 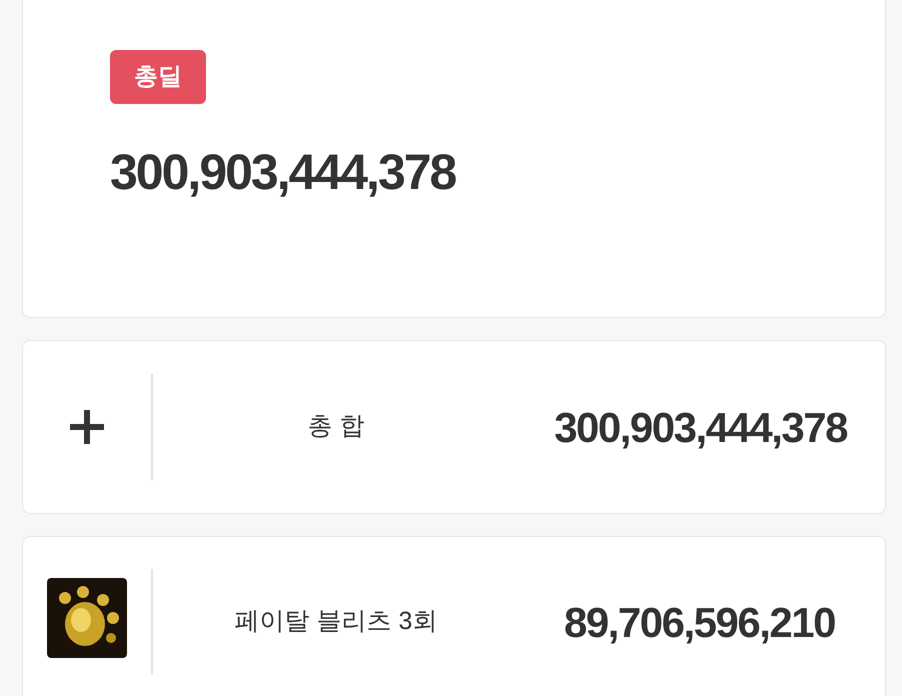 I want to click on plus-icon, so click(x=87, y=427).